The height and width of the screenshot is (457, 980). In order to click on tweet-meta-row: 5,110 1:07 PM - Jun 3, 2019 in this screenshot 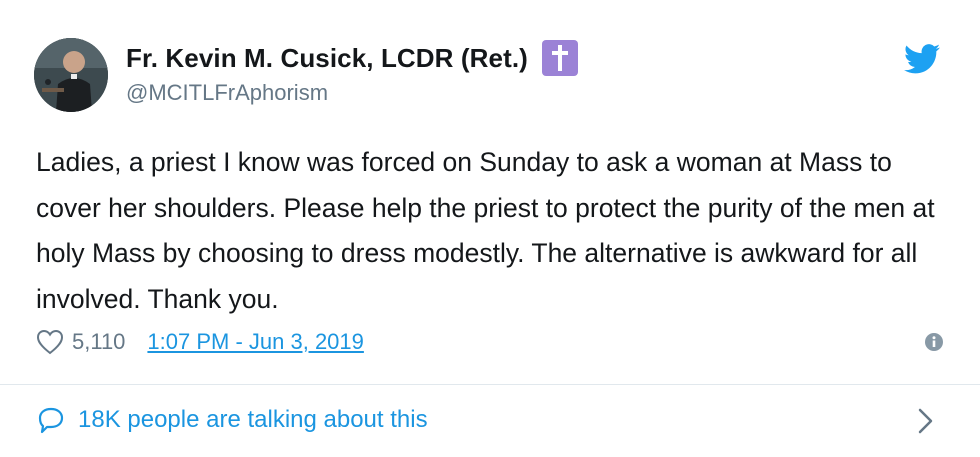, I will do `click(490, 342)`.